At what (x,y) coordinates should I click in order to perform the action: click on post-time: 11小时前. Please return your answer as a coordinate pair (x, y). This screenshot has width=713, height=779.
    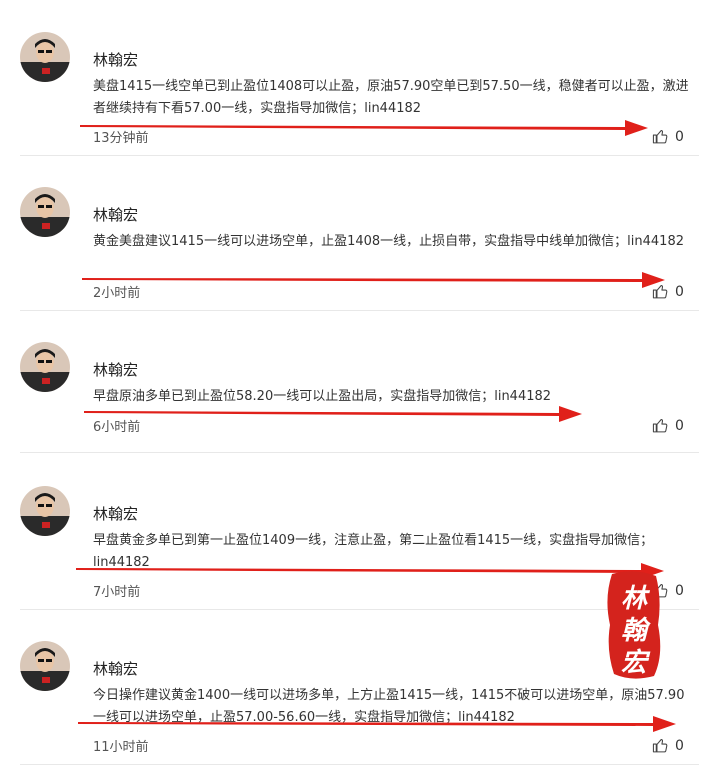
    Looking at the image, I should click on (121, 747).